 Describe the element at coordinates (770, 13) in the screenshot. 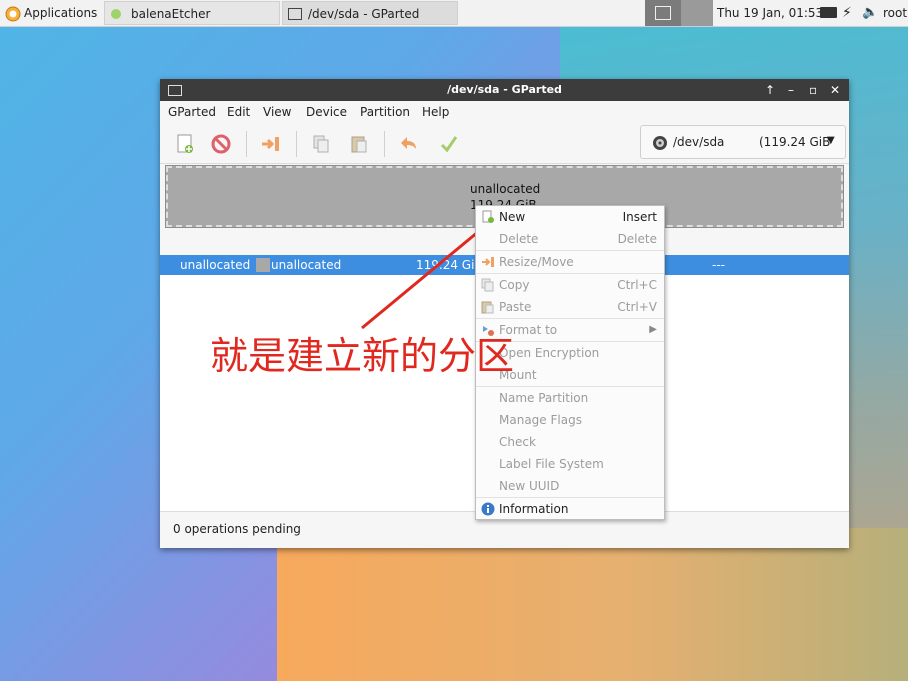

I see `clock: Thu 19 Jan, 01:53` at that location.